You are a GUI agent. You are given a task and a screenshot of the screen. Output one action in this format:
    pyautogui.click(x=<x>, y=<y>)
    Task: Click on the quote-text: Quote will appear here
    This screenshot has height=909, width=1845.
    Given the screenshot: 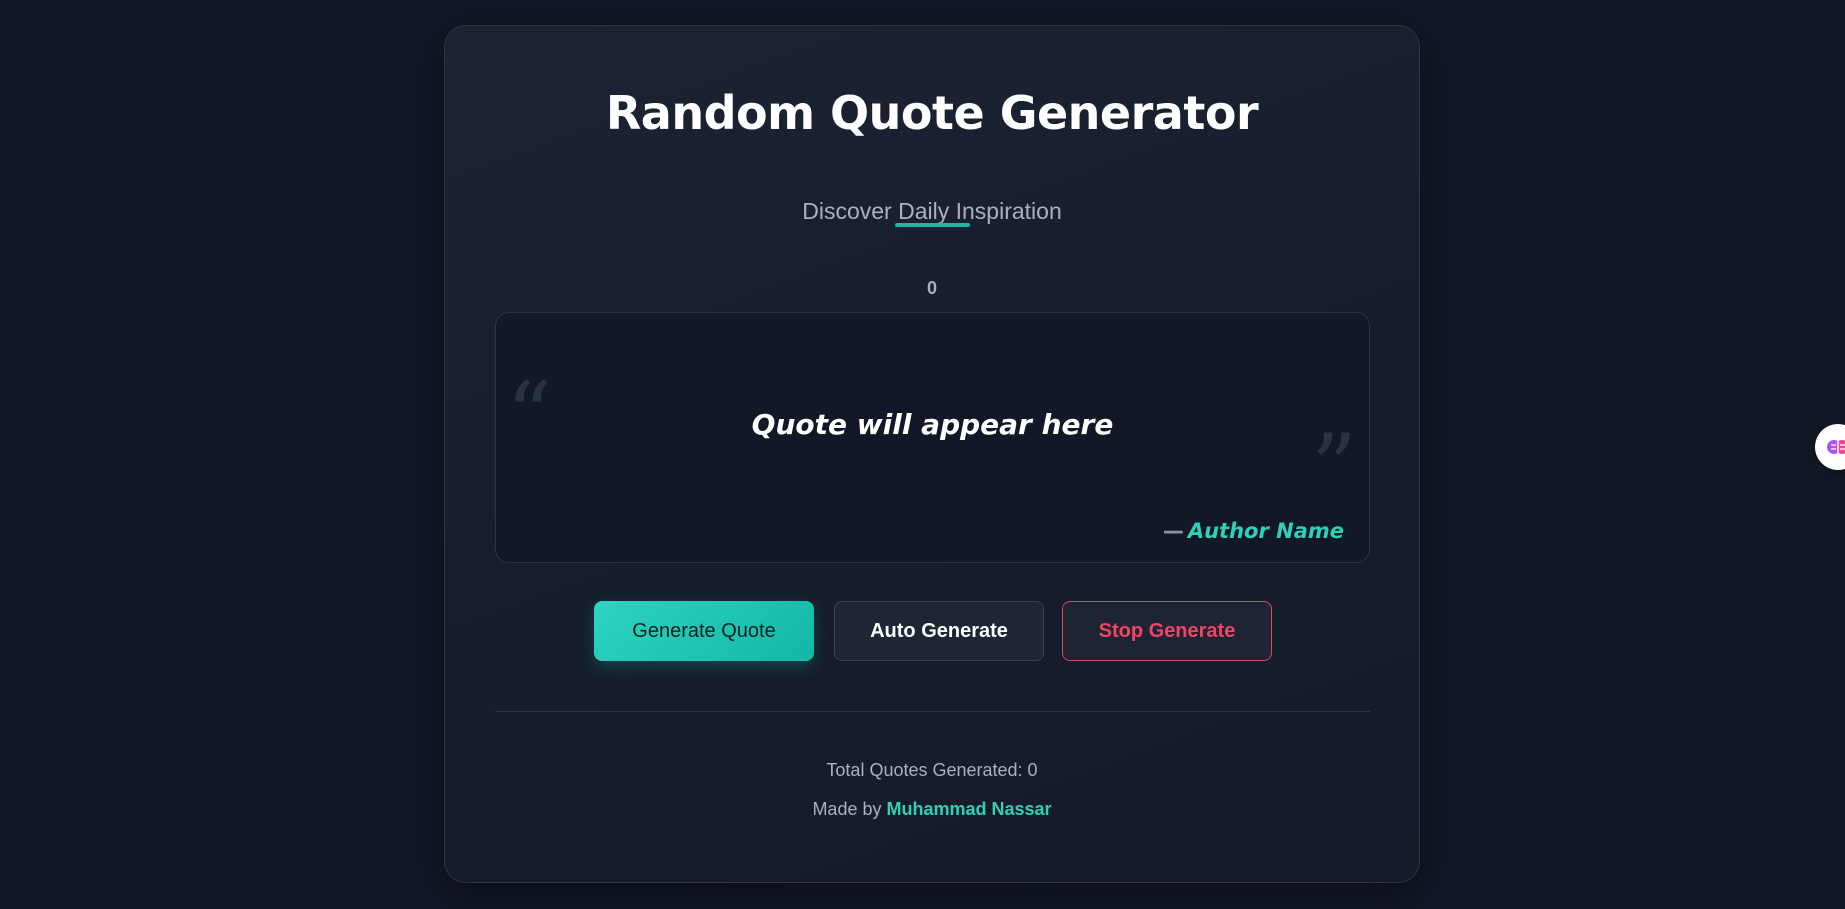 What is the action you would take?
    pyautogui.click(x=932, y=424)
    